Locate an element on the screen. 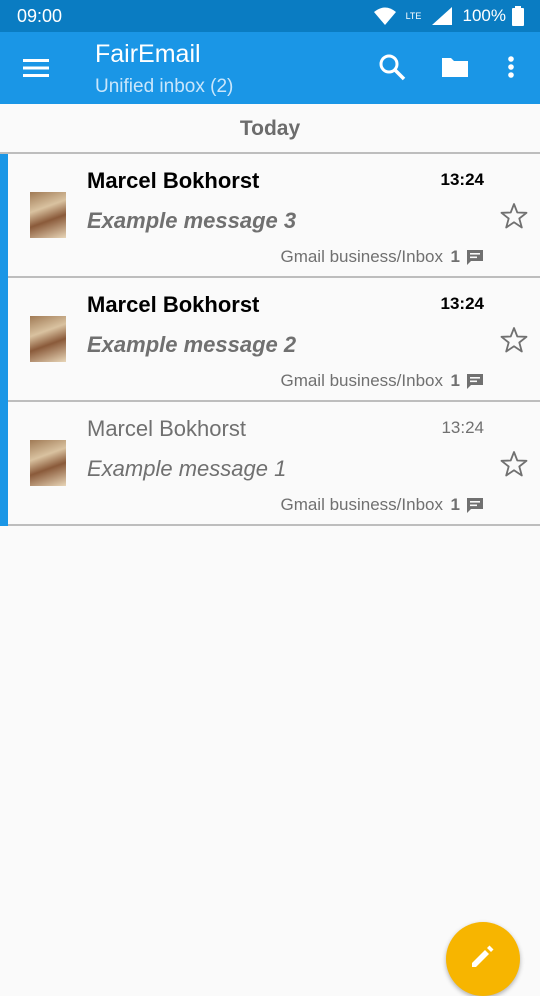  wifi-icon is located at coordinates (384, 16).